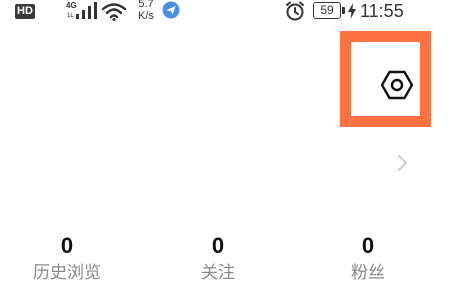  I want to click on stat-history-count: 0, so click(67, 245).